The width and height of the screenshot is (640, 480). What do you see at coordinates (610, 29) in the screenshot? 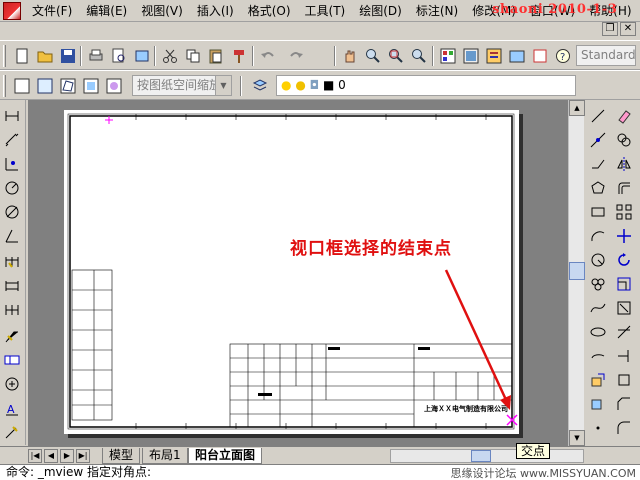
I see `restore-icon: ❐` at bounding box center [610, 29].